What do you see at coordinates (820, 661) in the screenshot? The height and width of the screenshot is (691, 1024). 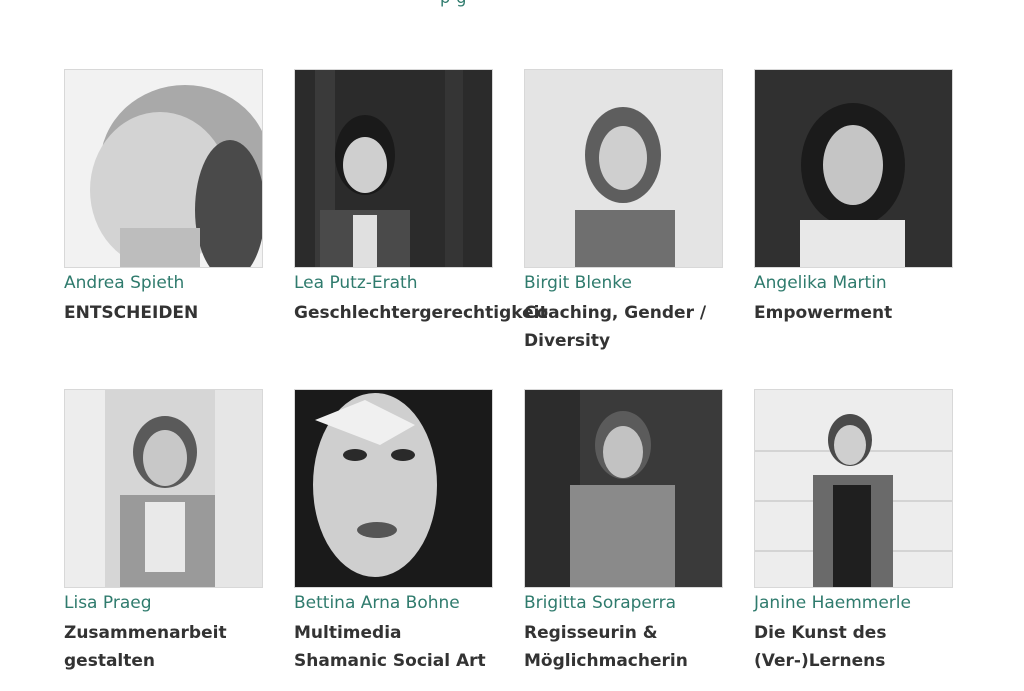 I see `role-line: (Ver-)Lernens` at bounding box center [820, 661].